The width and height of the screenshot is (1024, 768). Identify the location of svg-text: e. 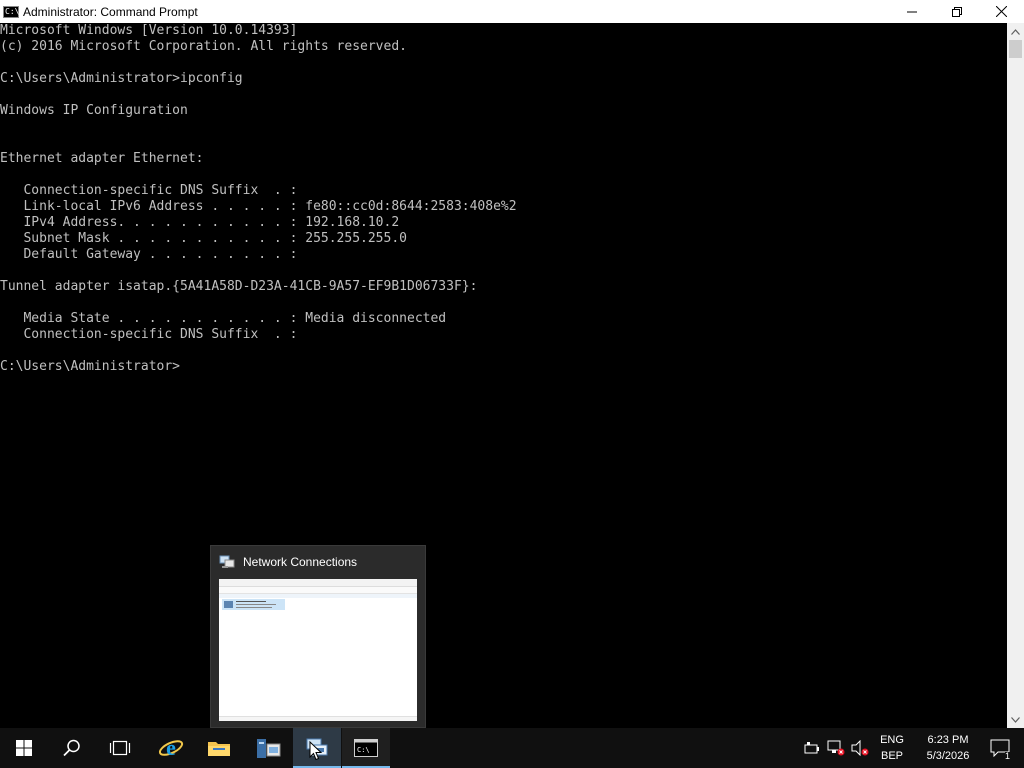
(171, 747).